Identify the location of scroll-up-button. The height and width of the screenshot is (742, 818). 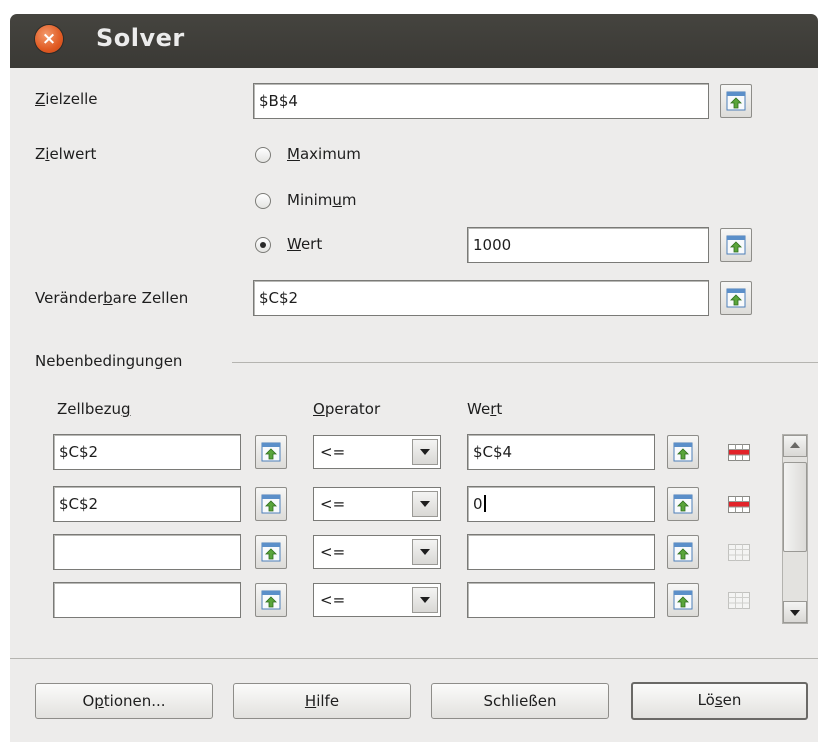
(795, 446).